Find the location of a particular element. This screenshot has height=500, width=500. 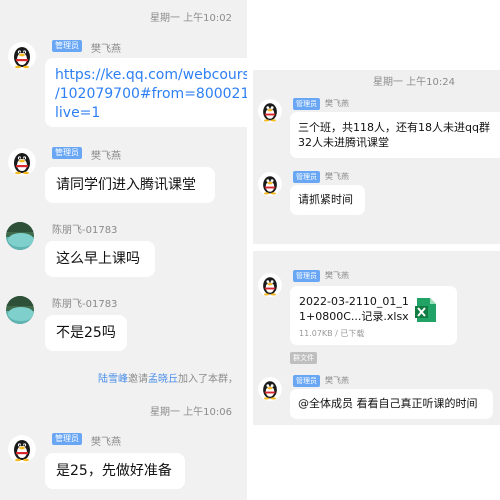

message-bubble: 请同学们进入腾讯课堂 is located at coordinates (130, 185).